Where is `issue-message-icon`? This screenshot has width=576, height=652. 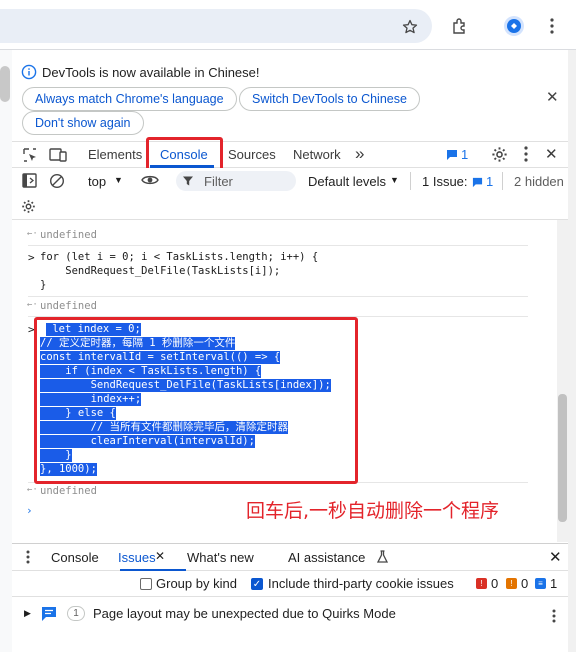 issue-message-icon is located at coordinates (477, 183).